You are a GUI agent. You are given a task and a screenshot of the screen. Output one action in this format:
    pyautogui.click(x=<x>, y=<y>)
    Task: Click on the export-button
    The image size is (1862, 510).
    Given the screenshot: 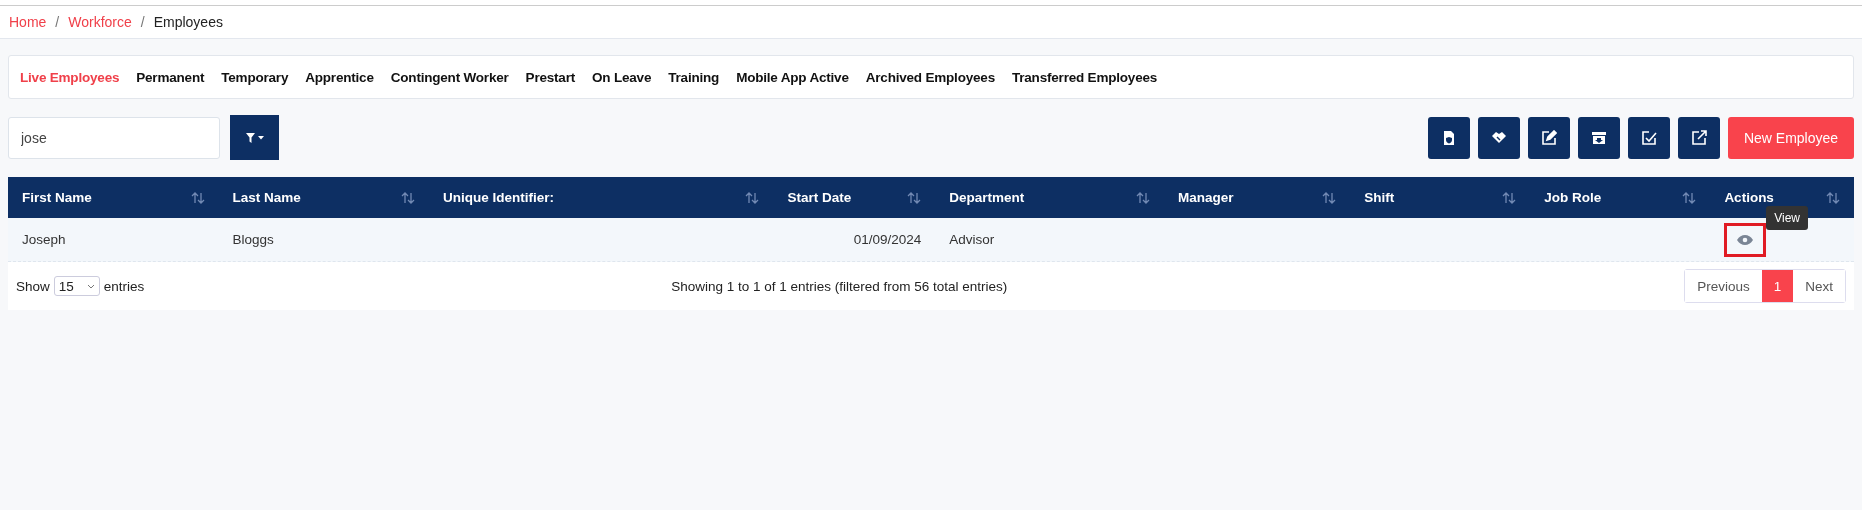 What is the action you would take?
    pyautogui.click(x=1699, y=137)
    